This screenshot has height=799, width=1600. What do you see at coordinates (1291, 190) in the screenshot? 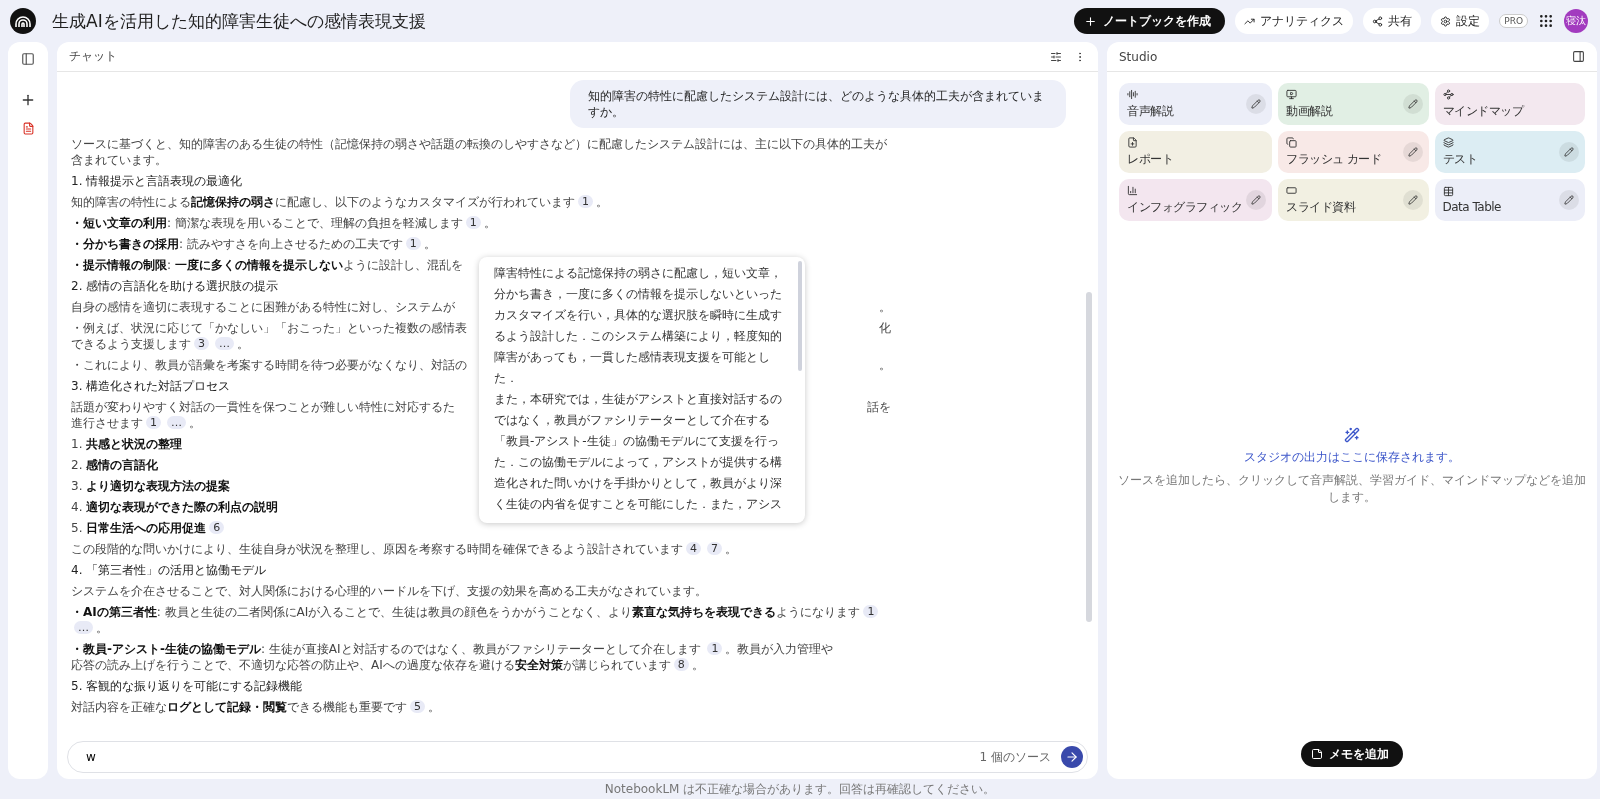
I see `slide-icon` at bounding box center [1291, 190].